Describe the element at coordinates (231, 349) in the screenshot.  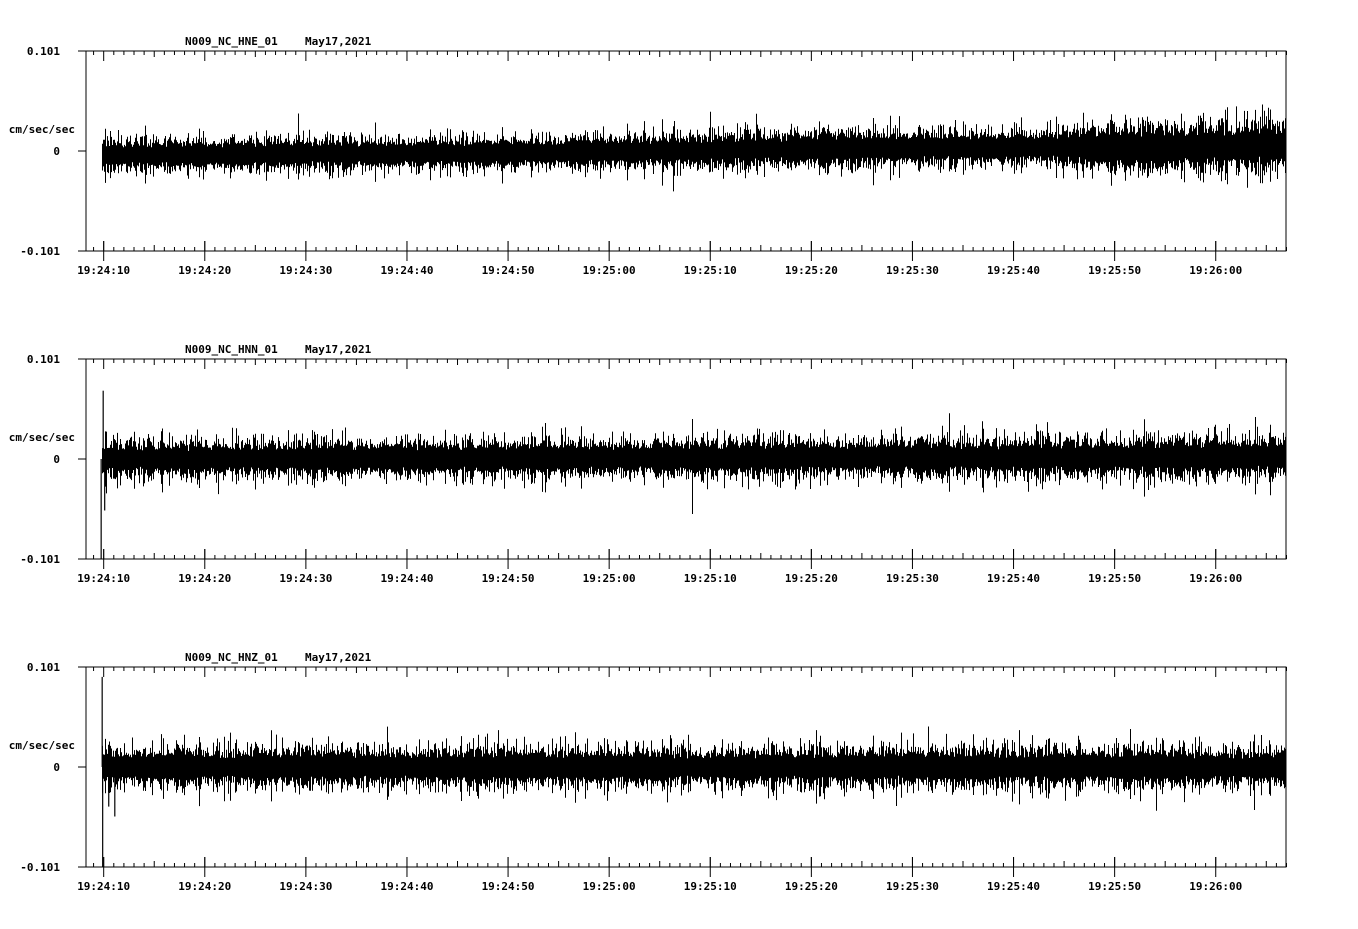
I see `channel-title: N009_NC_HNN_01` at that location.